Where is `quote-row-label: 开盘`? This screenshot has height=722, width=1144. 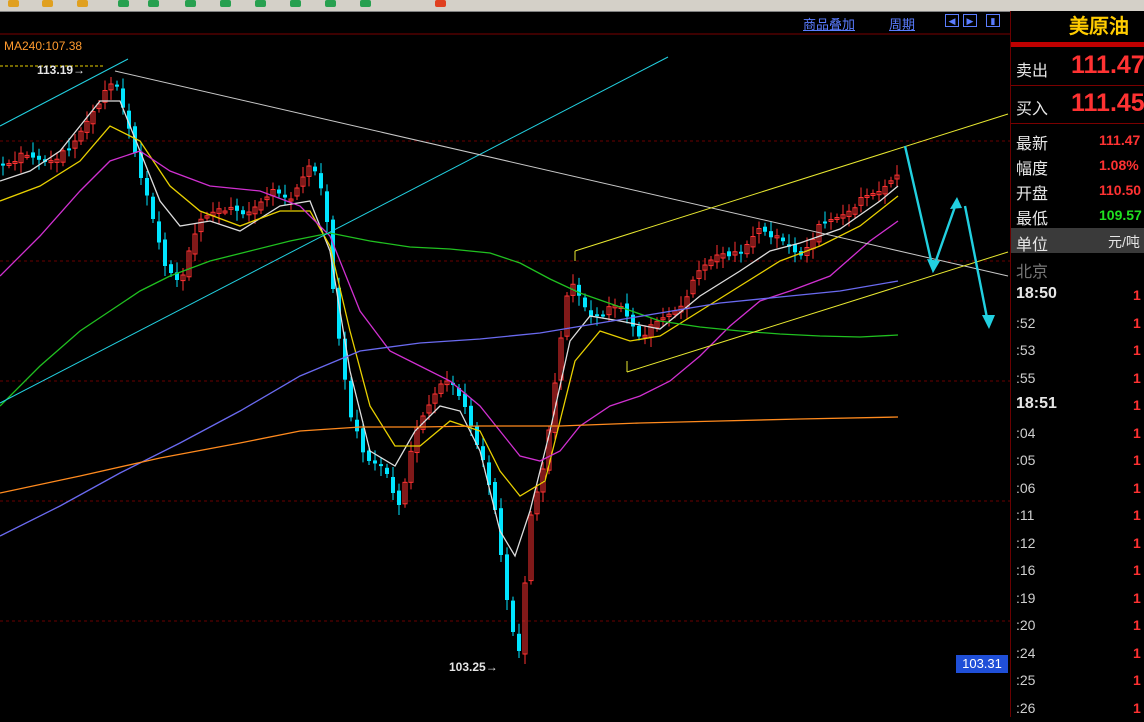
quote-row-label: 开盘 is located at coordinates (1032, 194).